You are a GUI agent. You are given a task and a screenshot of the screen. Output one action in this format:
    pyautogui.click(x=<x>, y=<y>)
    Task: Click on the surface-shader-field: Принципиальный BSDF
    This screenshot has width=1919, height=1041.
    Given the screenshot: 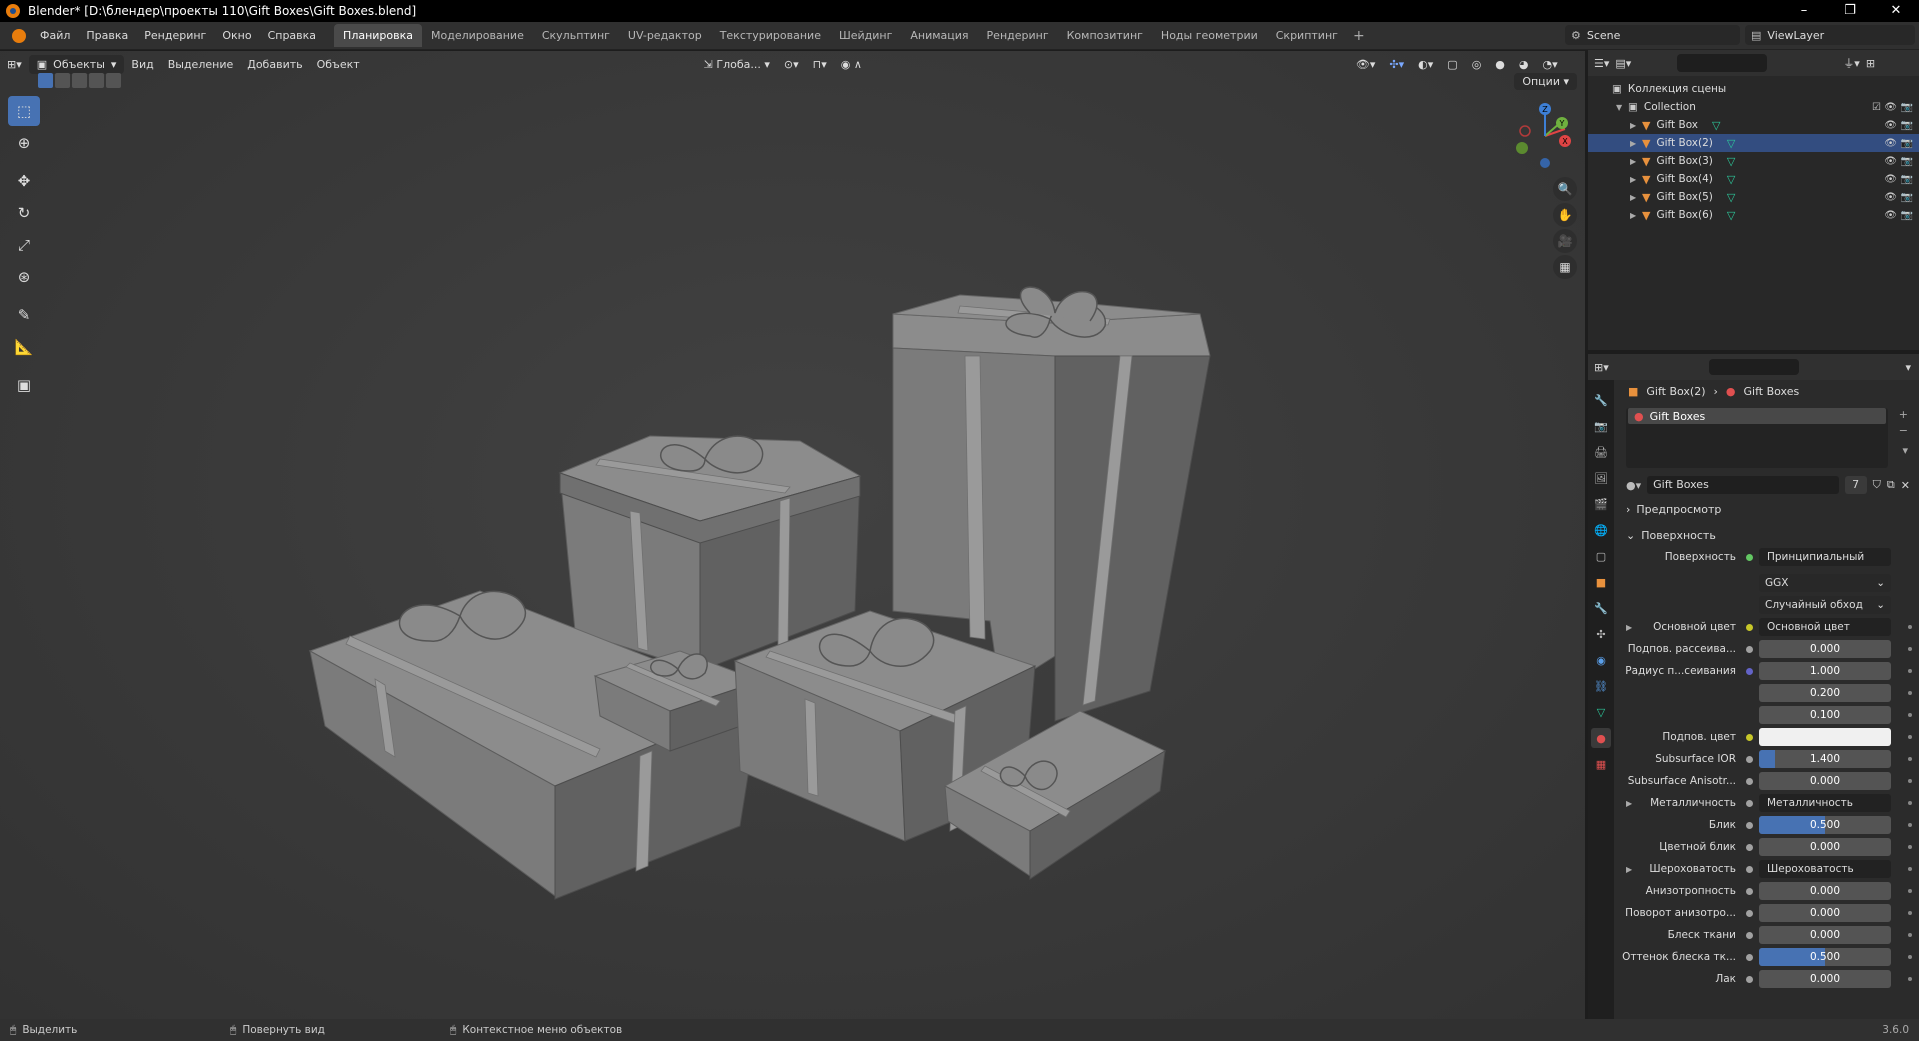 What is the action you would take?
    pyautogui.click(x=1825, y=557)
    